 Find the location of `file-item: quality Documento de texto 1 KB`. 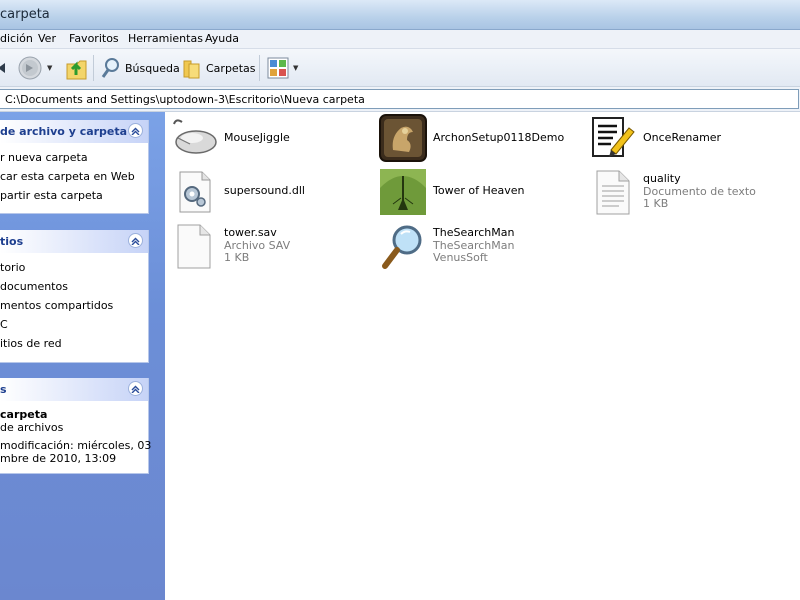

file-item: quality Documento de texto 1 KB is located at coordinates (689, 194).